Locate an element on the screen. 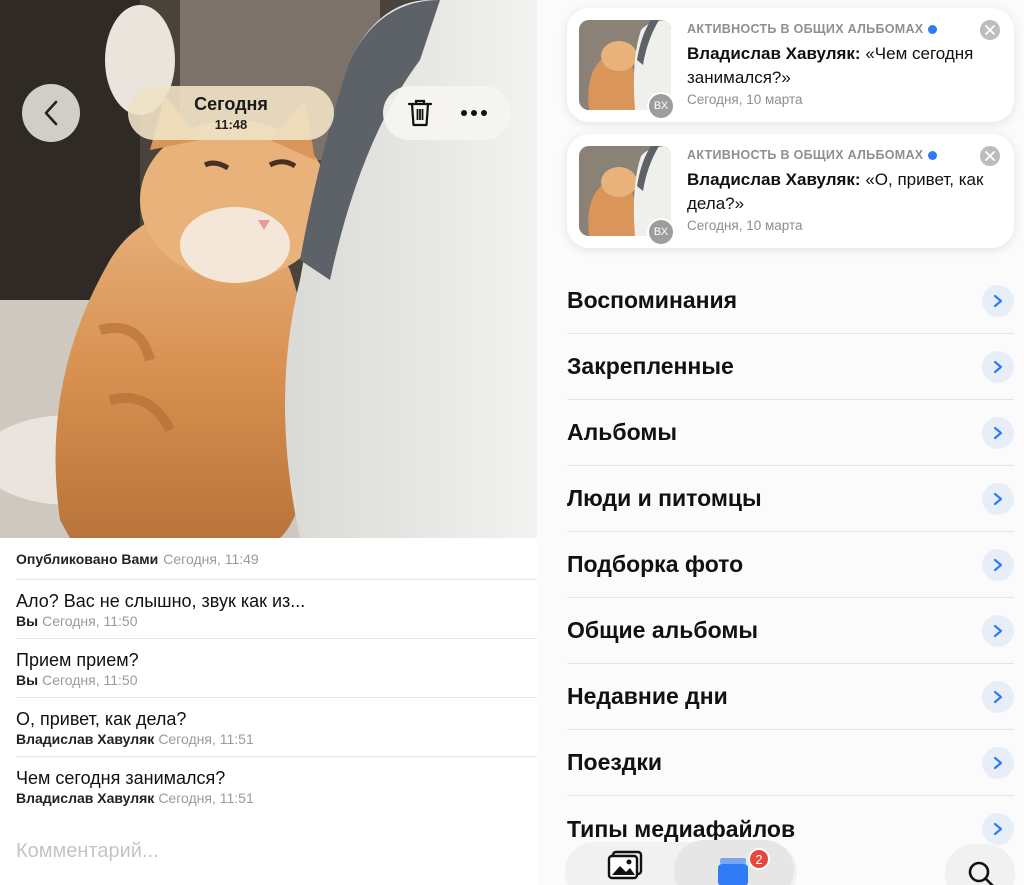  menu-item-label: Альбомы is located at coordinates (622, 432).